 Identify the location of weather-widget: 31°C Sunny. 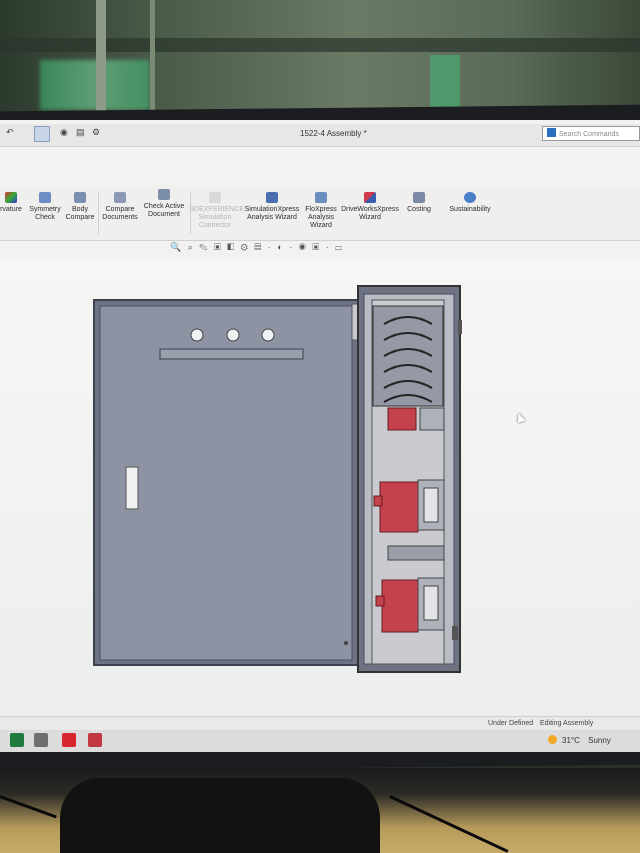
(579, 740).